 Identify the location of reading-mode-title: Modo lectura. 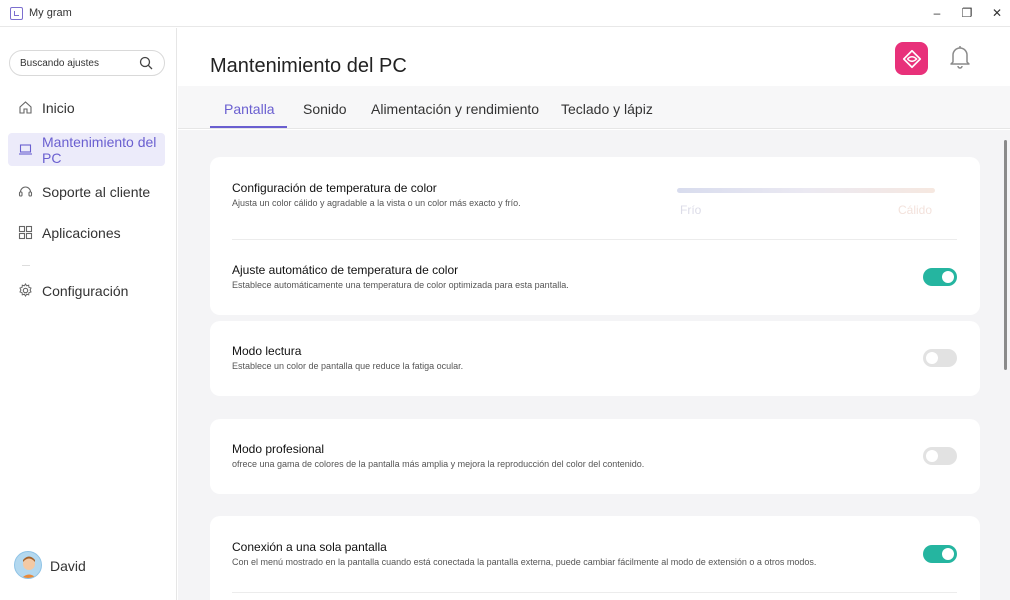
(267, 351).